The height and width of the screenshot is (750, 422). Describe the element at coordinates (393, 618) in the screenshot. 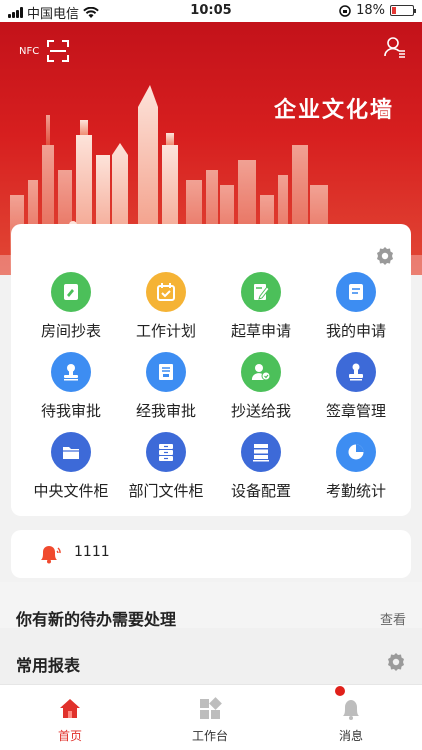

I see `view-todo-link: 查看` at that location.